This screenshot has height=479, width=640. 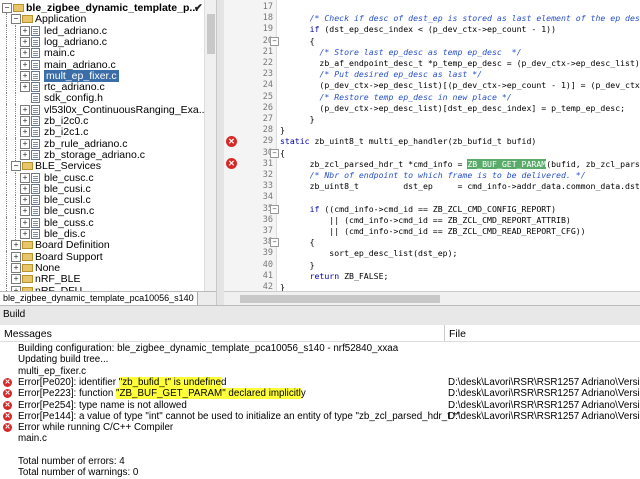 What do you see at coordinates (340, 299) in the screenshot?
I see `editor-scrollbar-thumb` at bounding box center [340, 299].